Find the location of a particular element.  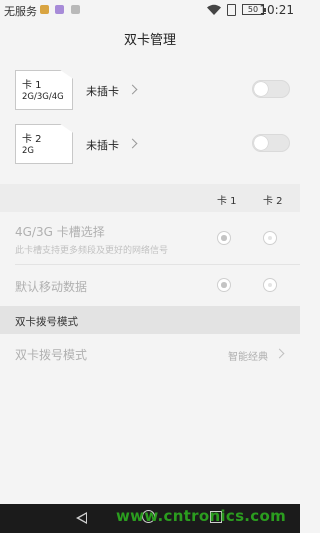

dial-mode-value: 智能经典 is located at coordinates (248, 357).